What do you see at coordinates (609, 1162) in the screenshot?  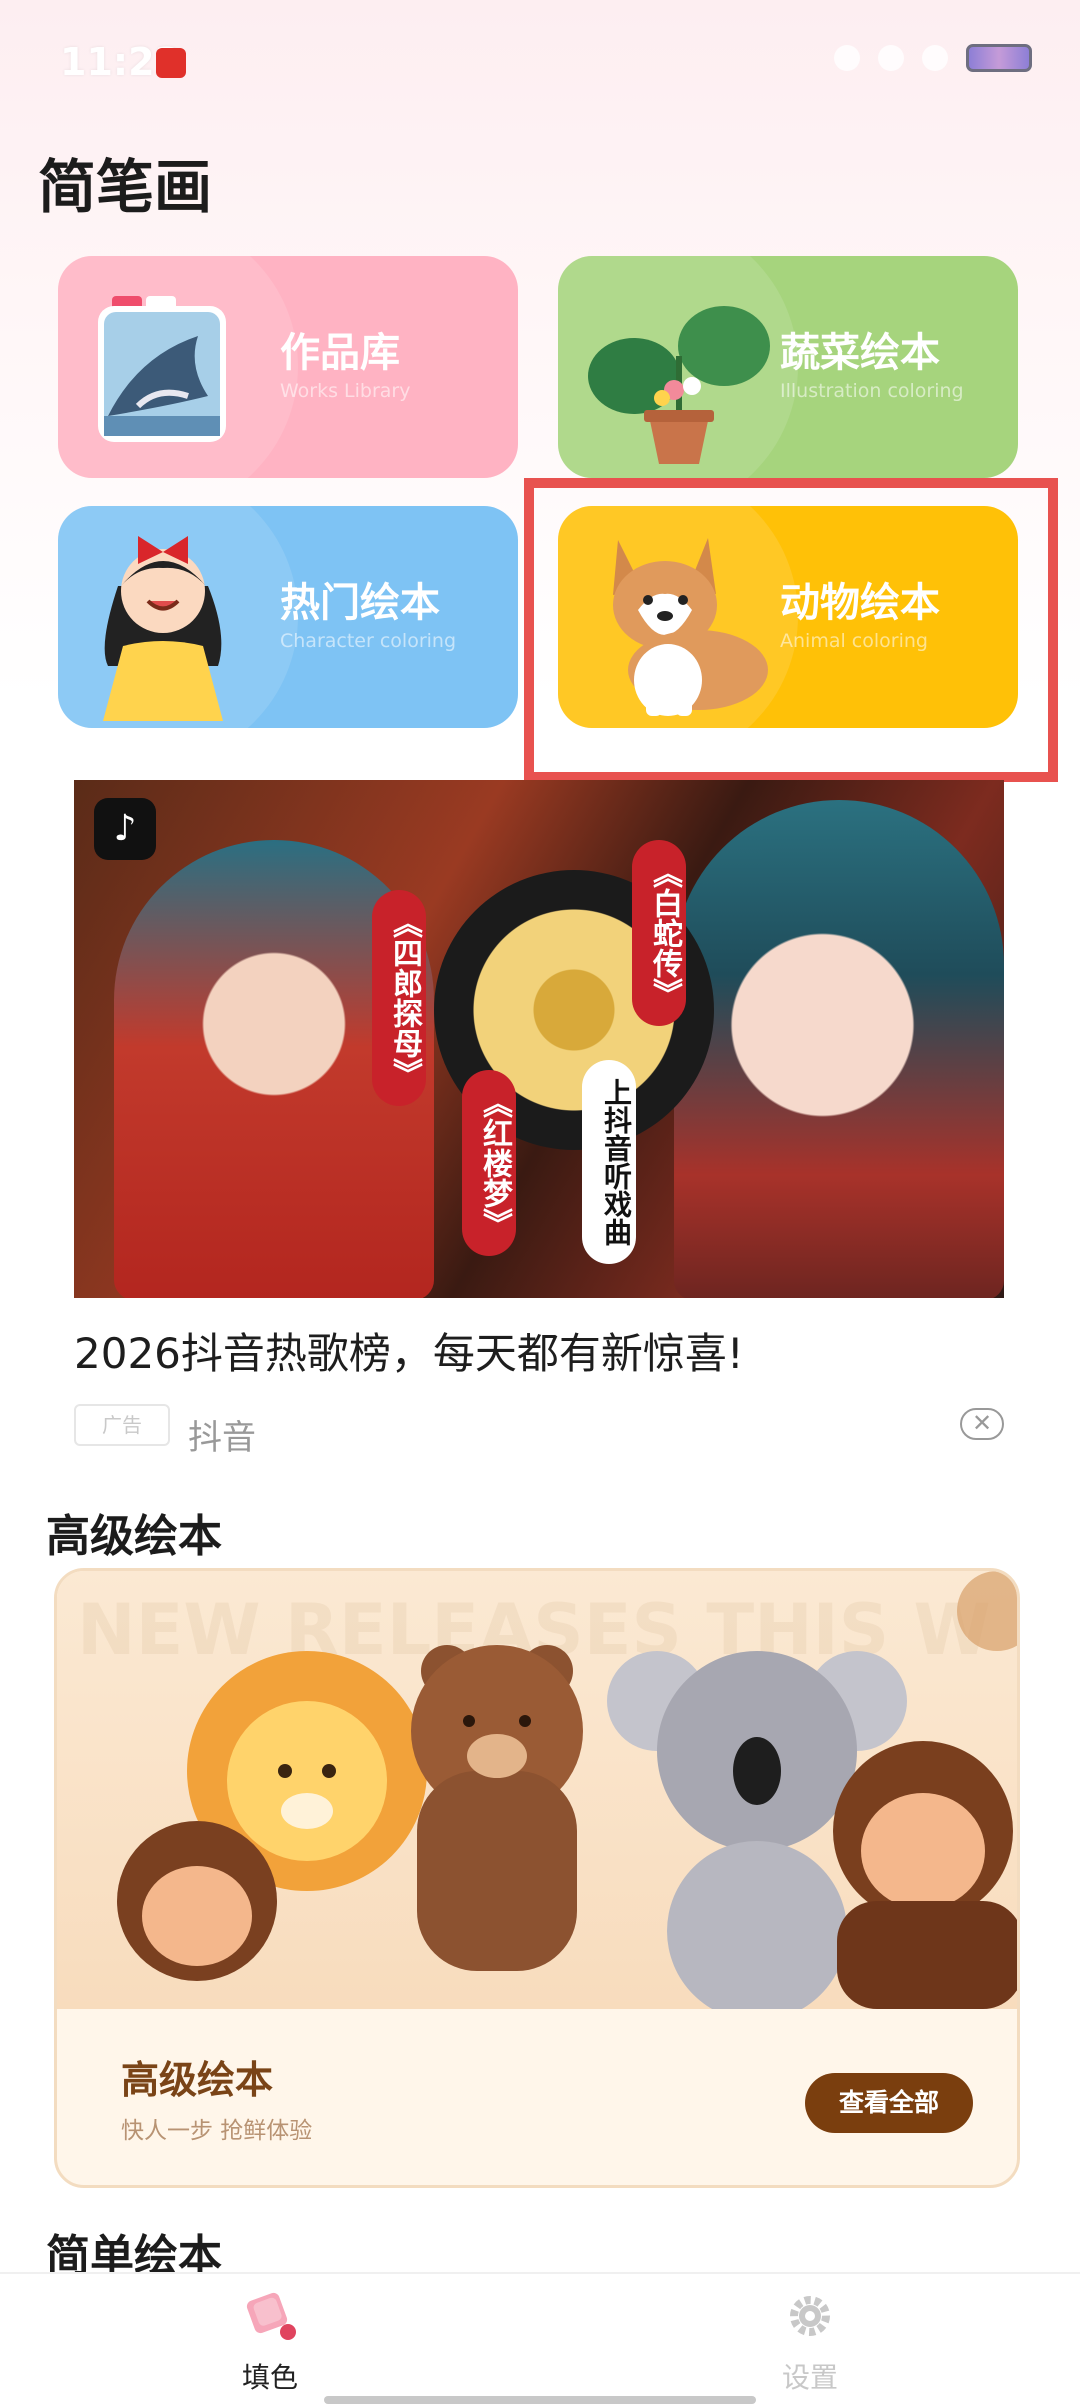 I see `ad-tag: 上抖音听戏曲` at bounding box center [609, 1162].